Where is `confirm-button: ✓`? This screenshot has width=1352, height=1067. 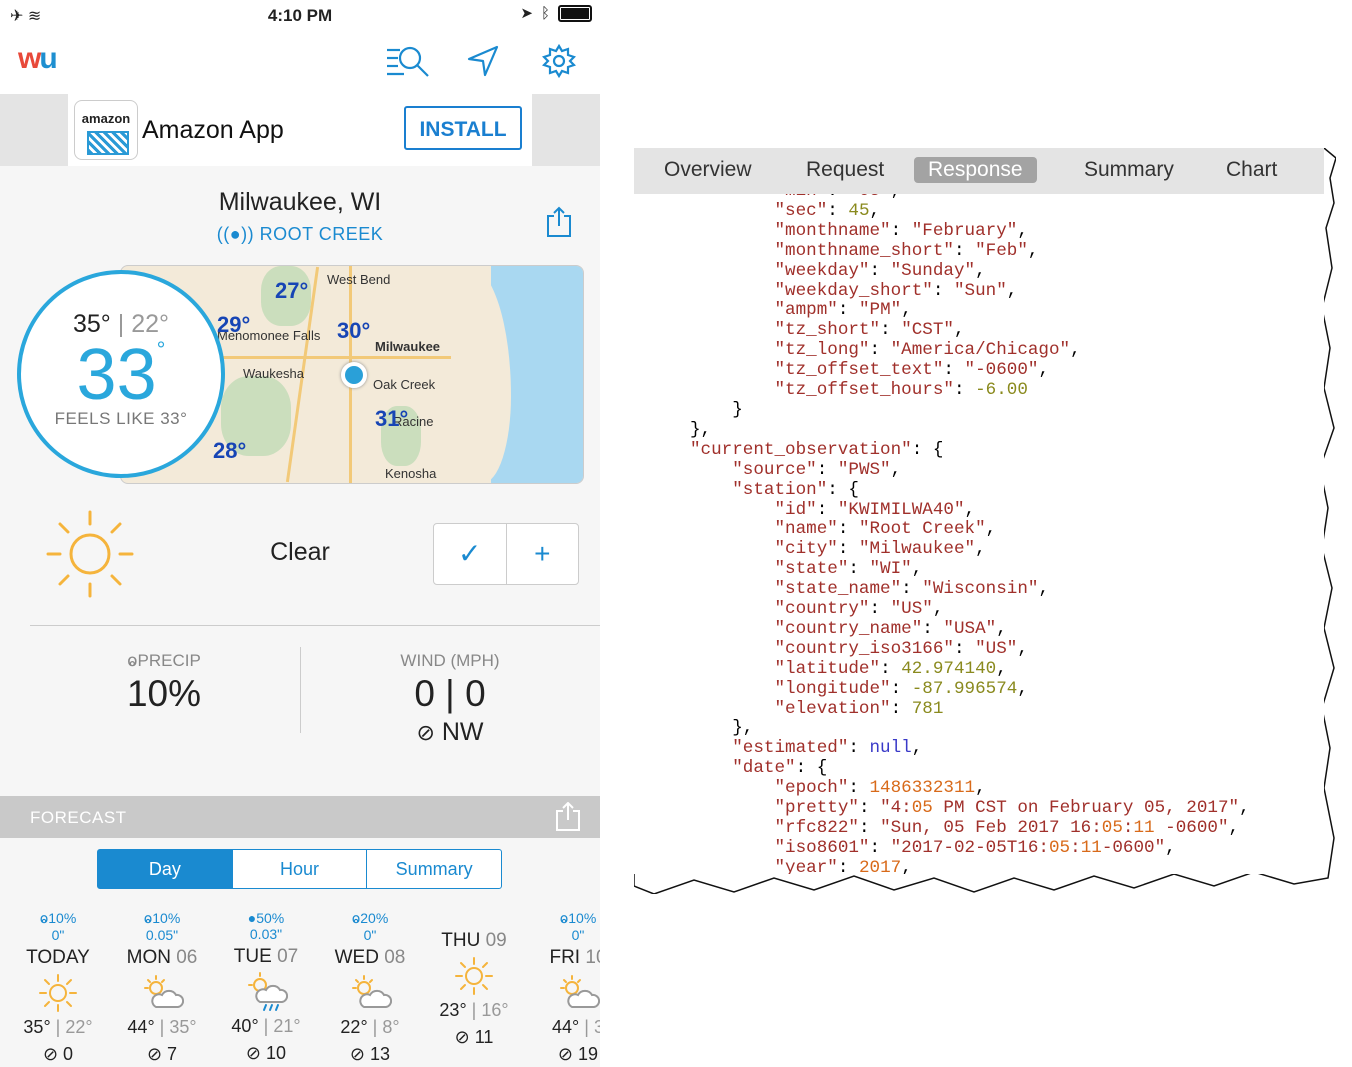 confirm-button: ✓ is located at coordinates (470, 554).